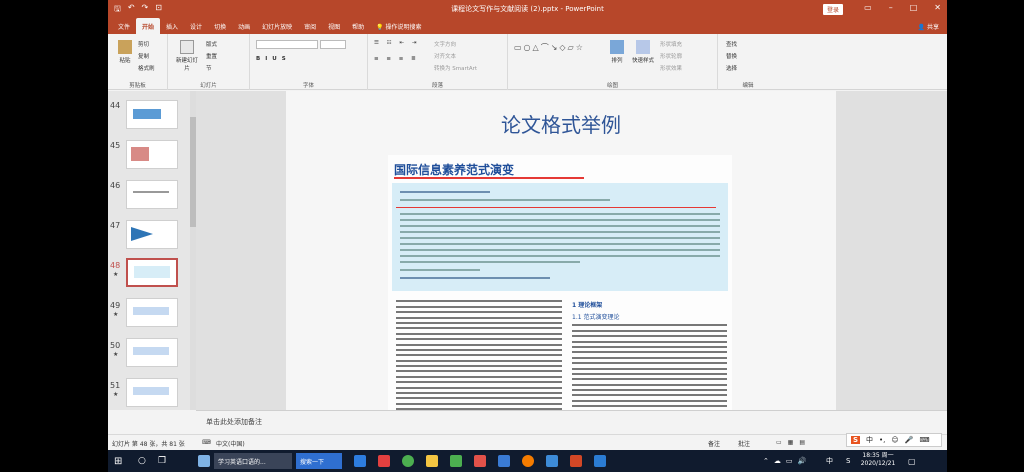  What do you see at coordinates (928, 26) in the screenshot?
I see `share-button: 👤 共享` at bounding box center [928, 26].